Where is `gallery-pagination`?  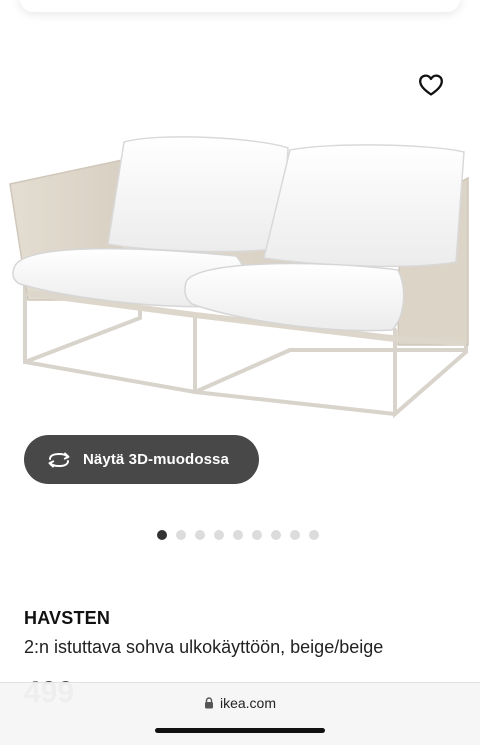
gallery-pagination is located at coordinates (238, 535).